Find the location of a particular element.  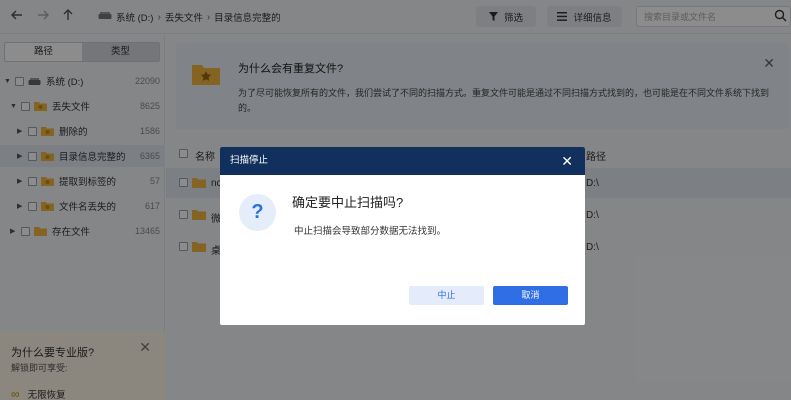

dialog-header: 扫描停止 ✕ is located at coordinates (402, 161).